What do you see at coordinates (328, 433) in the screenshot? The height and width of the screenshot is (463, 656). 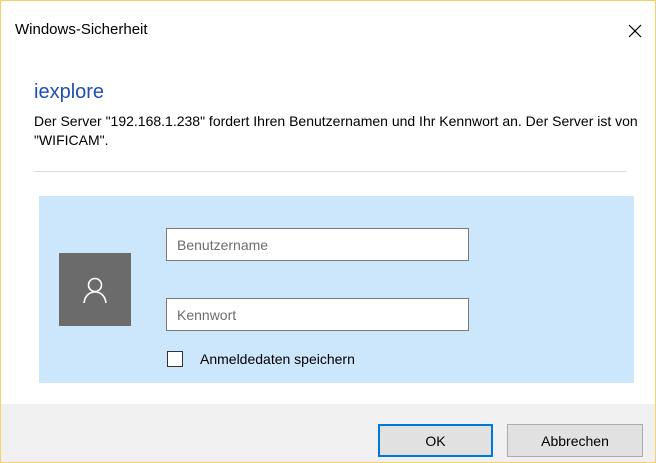 I see `button-bar: OK Abbrechen` at bounding box center [328, 433].